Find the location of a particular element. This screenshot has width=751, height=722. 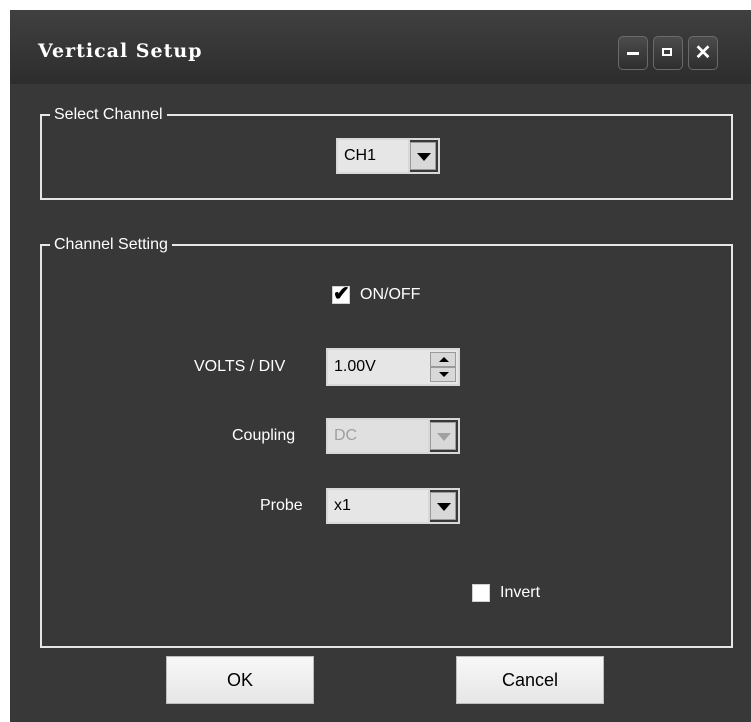

probe-select-value: x1 is located at coordinates (379, 506).